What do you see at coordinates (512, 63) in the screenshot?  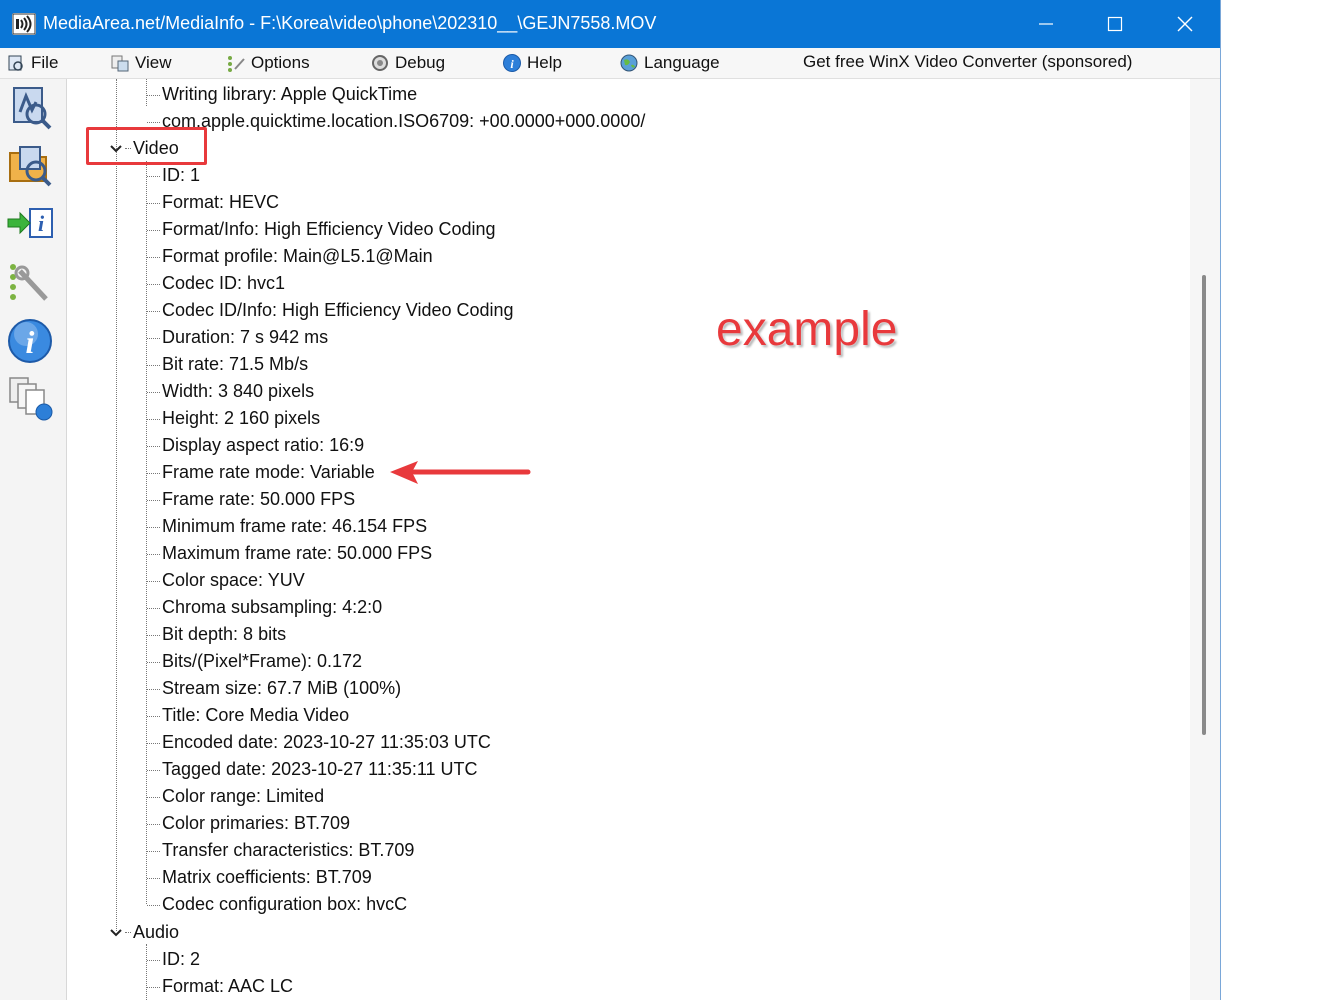 I see `help-icon: i` at bounding box center [512, 63].